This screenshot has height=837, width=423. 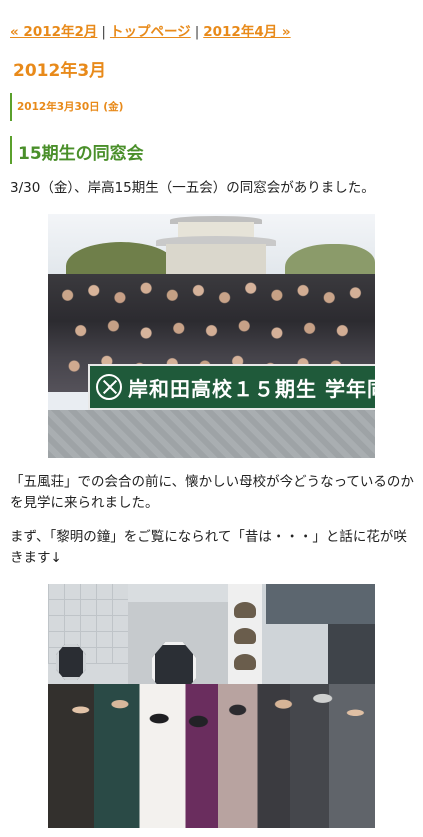 What do you see at coordinates (211, 434) in the screenshot?
I see `photo-ground` at bounding box center [211, 434].